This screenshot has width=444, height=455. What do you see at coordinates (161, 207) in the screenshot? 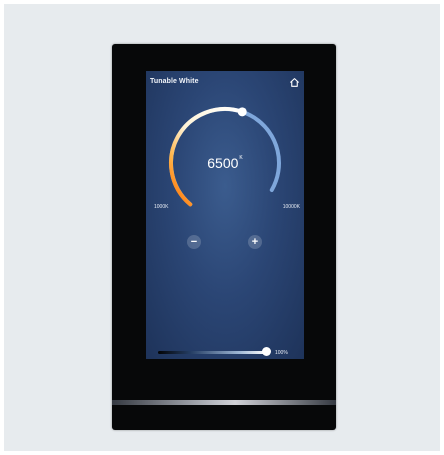
I see `min-temperature-label: 1000K` at bounding box center [161, 207].